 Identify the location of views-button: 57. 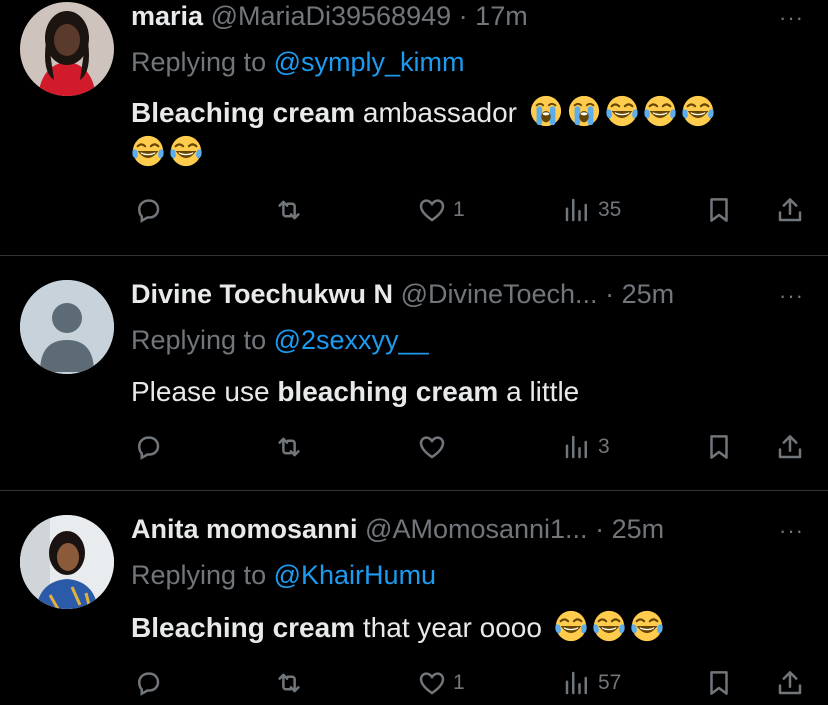
(591, 683).